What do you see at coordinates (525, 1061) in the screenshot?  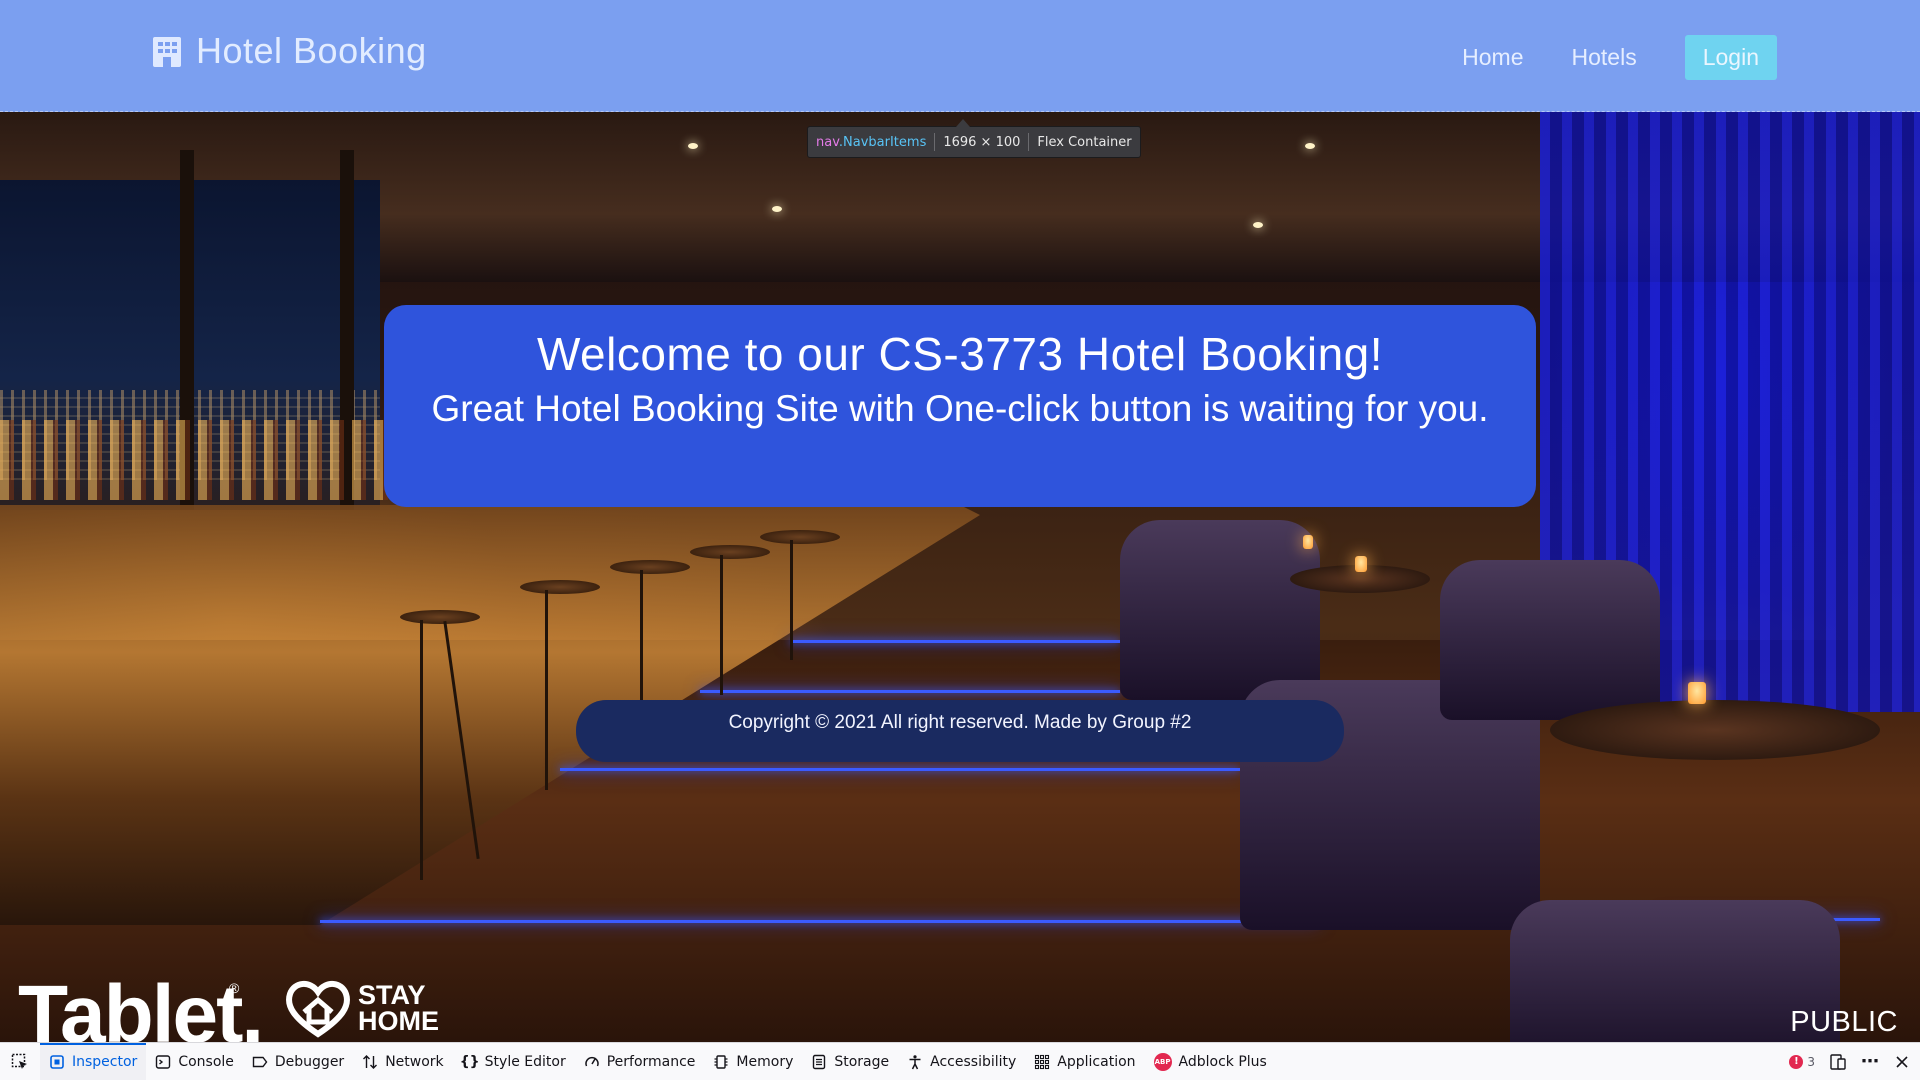 I see `tab-label: Style Editor` at bounding box center [525, 1061].